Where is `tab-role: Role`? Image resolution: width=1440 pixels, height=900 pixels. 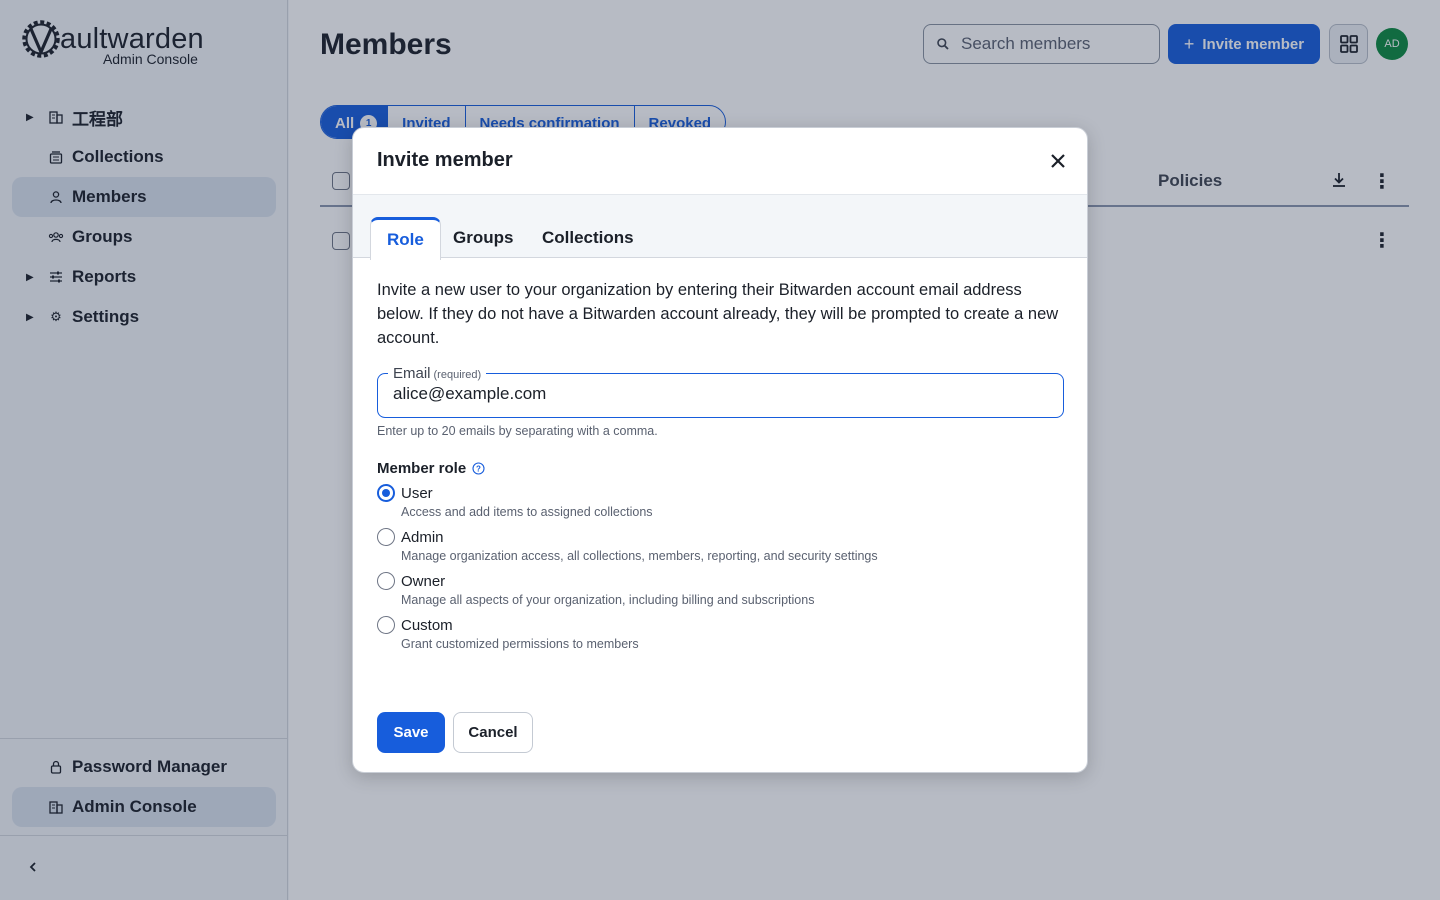 tab-role: Role is located at coordinates (405, 238).